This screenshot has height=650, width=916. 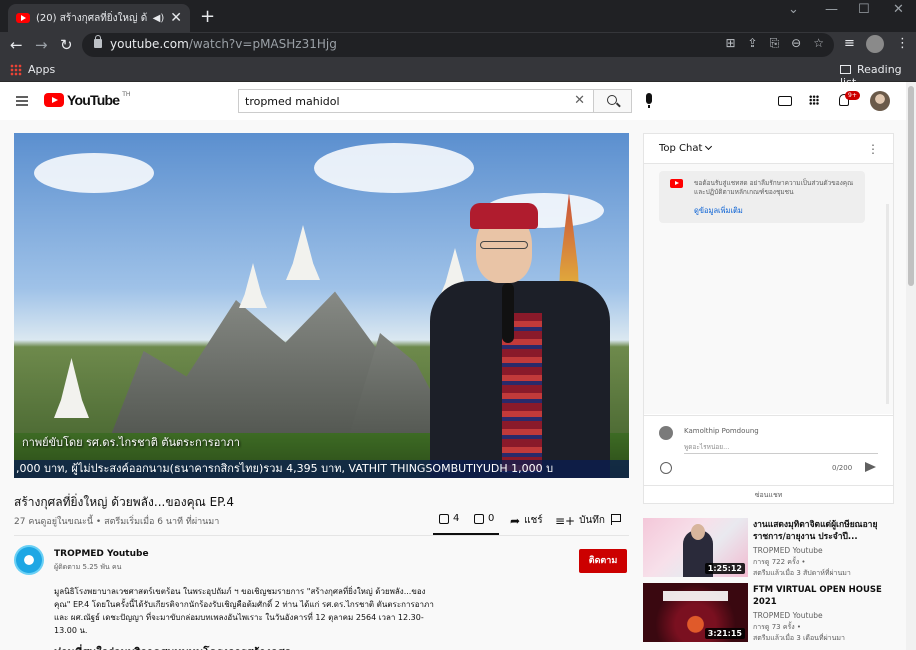 I want to click on chat-mode-selector: Top Chat, so click(x=686, y=148).